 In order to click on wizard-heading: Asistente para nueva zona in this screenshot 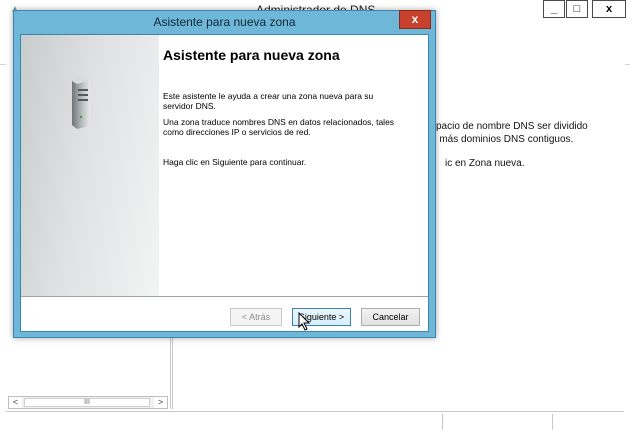, I will do `click(251, 55)`.